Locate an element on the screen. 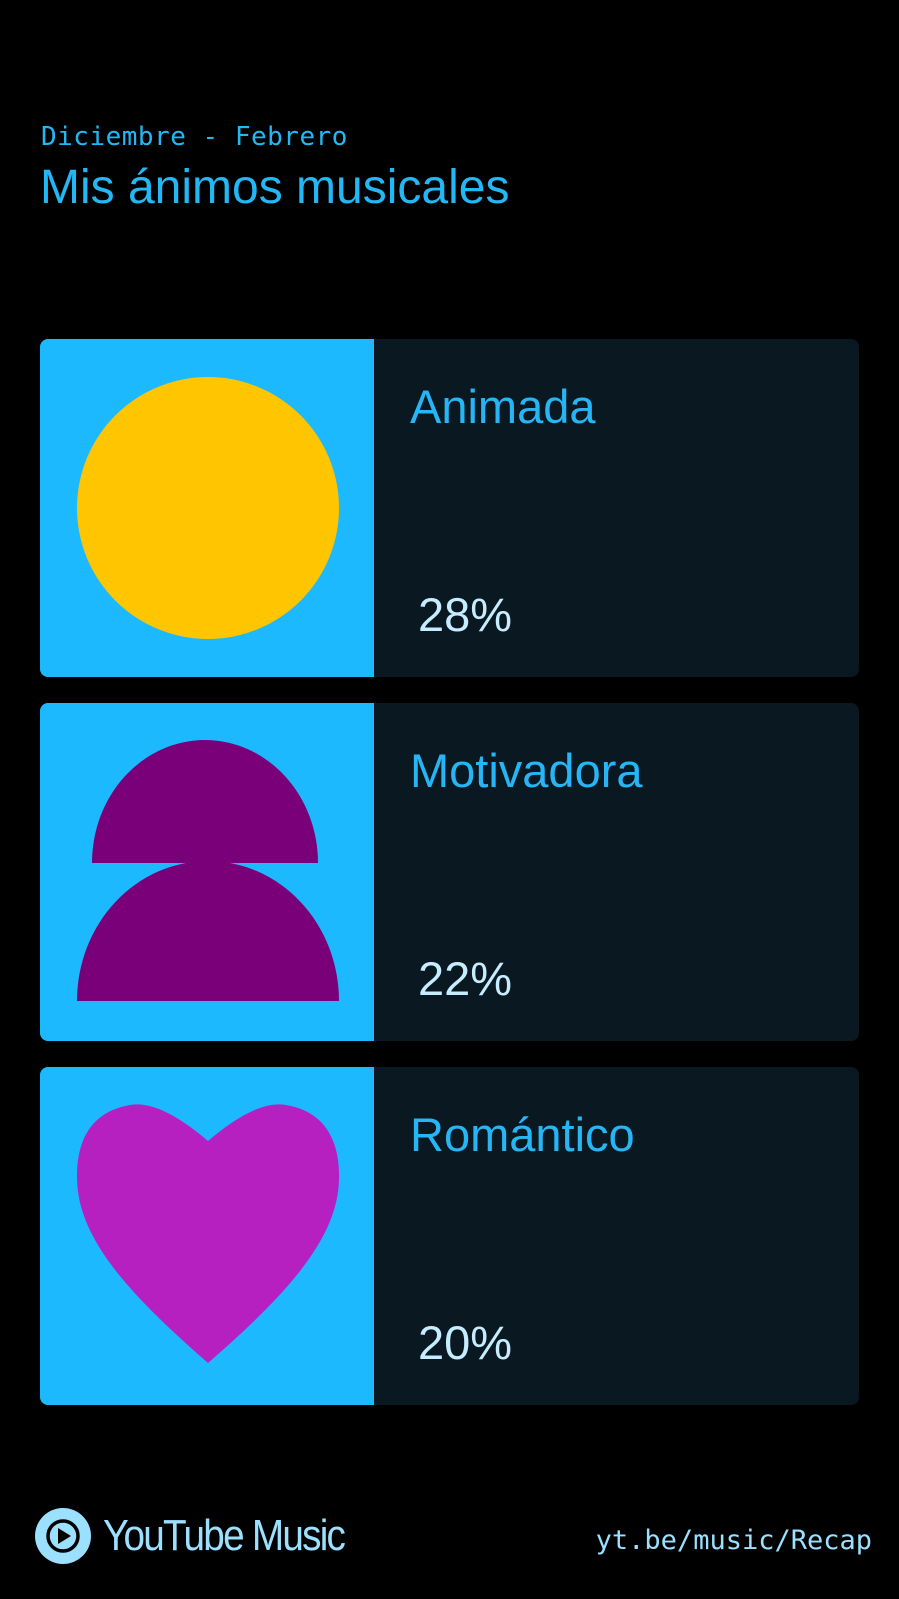  mood-label: Romántico is located at coordinates (522, 1134).